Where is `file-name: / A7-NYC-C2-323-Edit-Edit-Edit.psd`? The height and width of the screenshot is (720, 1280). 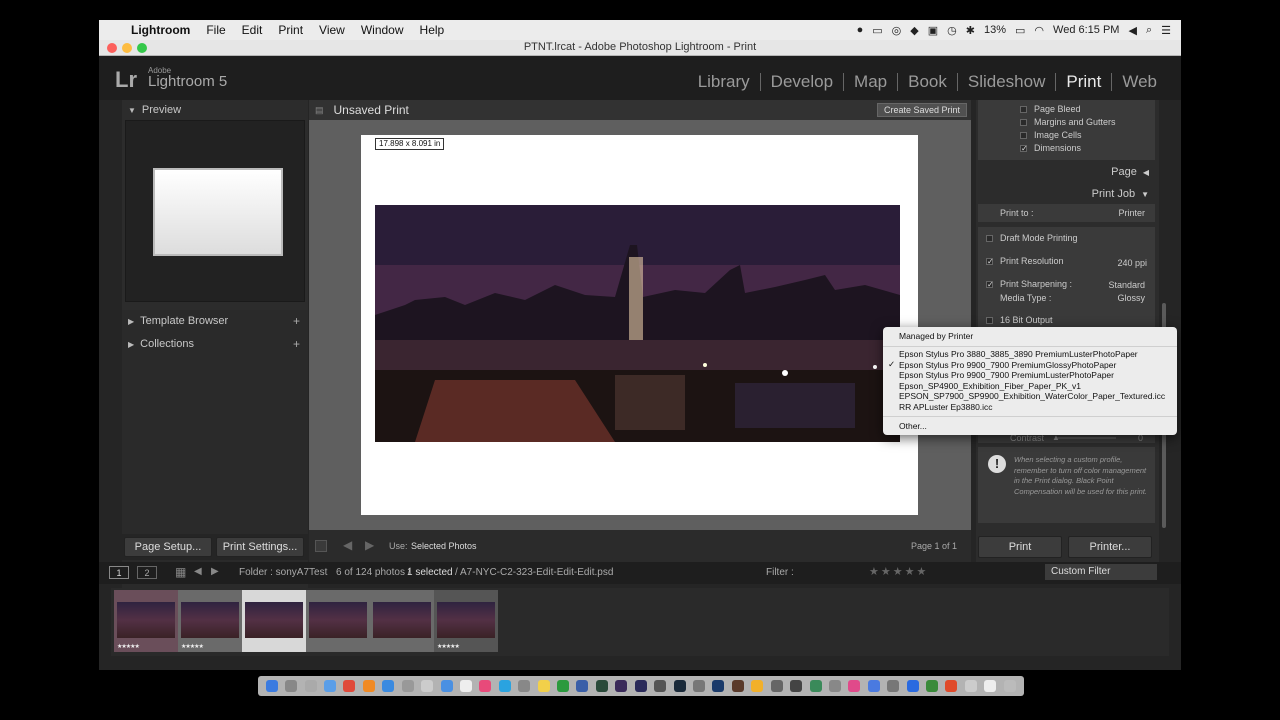
file-name: / A7-NYC-C2-323-Edit-Edit-Edit.psd is located at coordinates (534, 572).